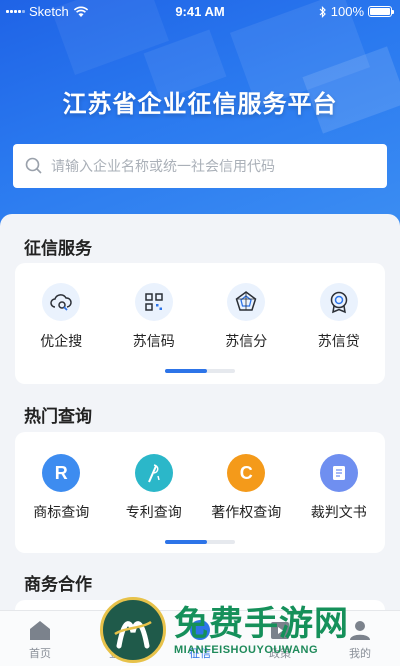 The height and width of the screenshot is (666, 400). I want to click on cloud-search-icon, so click(61, 302).